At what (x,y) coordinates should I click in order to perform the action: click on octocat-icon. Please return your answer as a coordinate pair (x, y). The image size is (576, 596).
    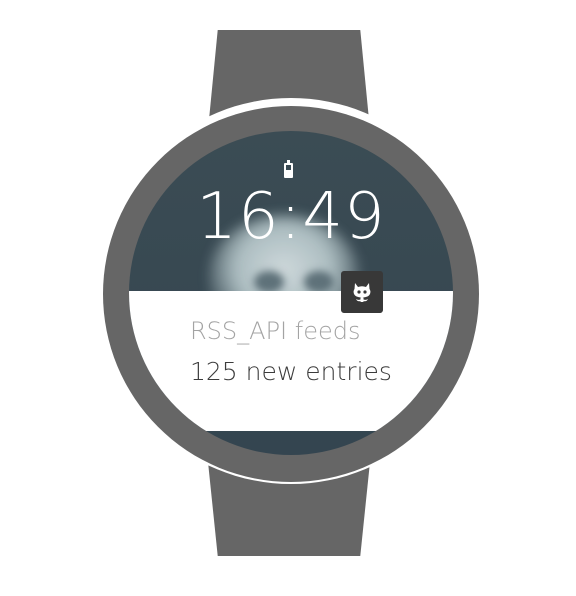
    Looking at the image, I should click on (362, 292).